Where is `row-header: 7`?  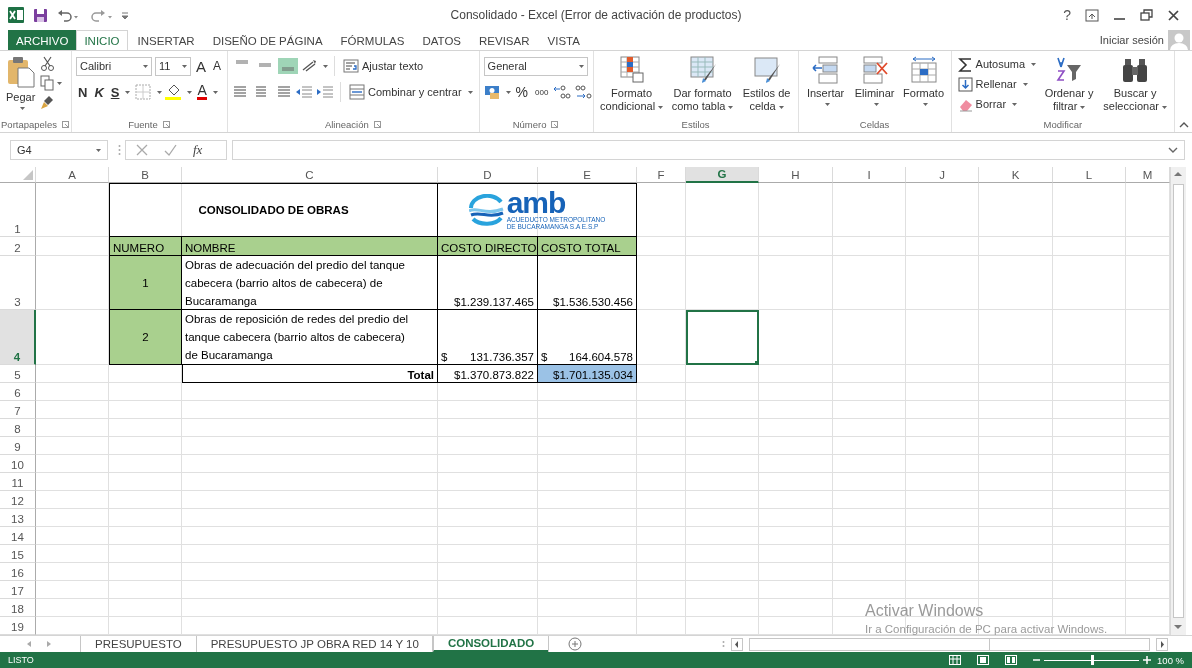
row-header: 7 is located at coordinates (18, 410).